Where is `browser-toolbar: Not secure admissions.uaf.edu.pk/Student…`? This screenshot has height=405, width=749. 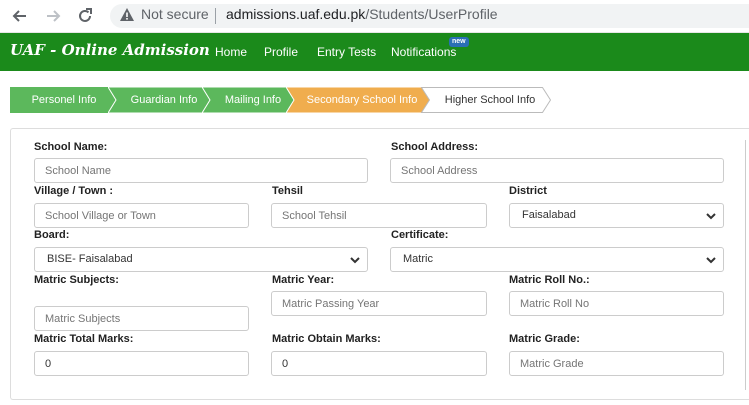 browser-toolbar: Not secure admissions.uaf.edu.pk/Student… is located at coordinates (374, 16).